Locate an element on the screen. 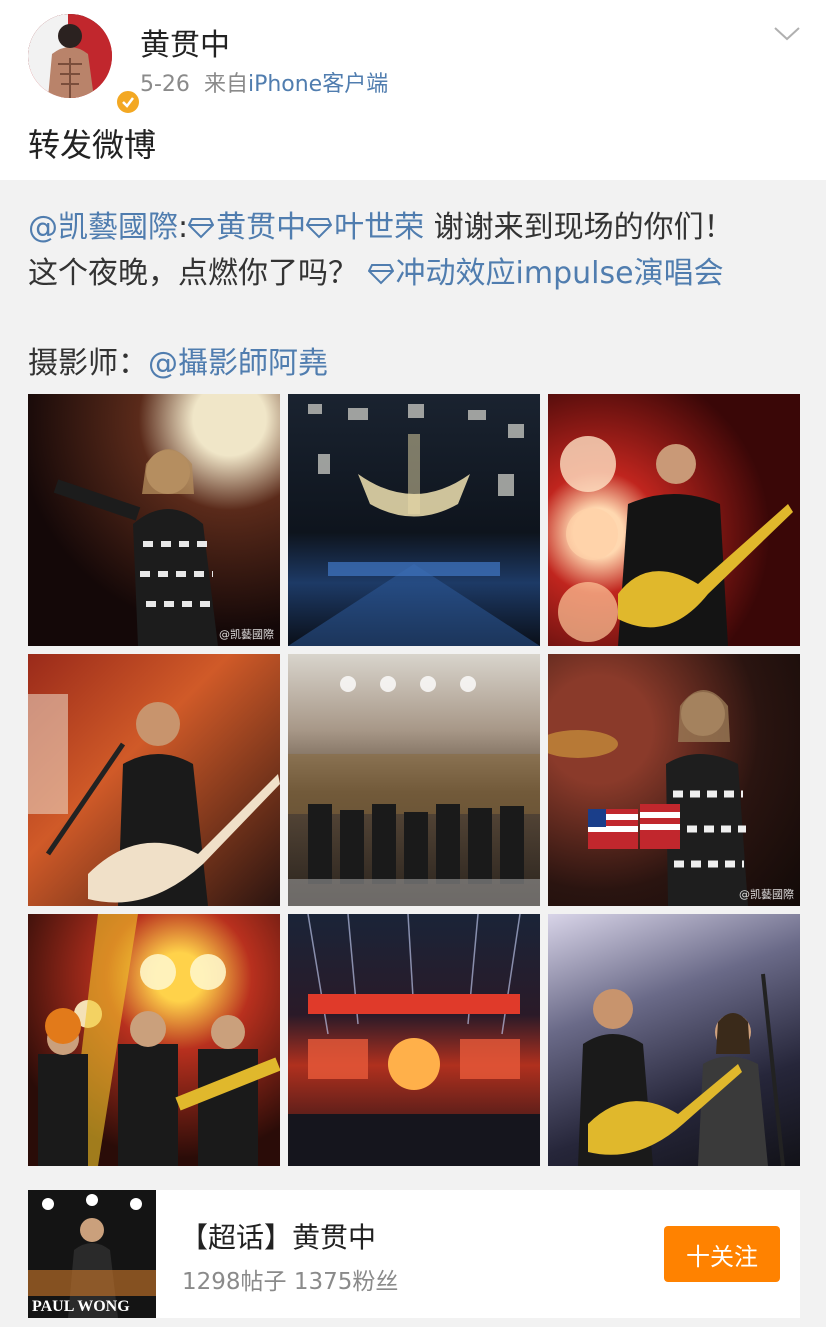 This screenshot has height=1327, width=826. photo-crowd-bow is located at coordinates (414, 780).